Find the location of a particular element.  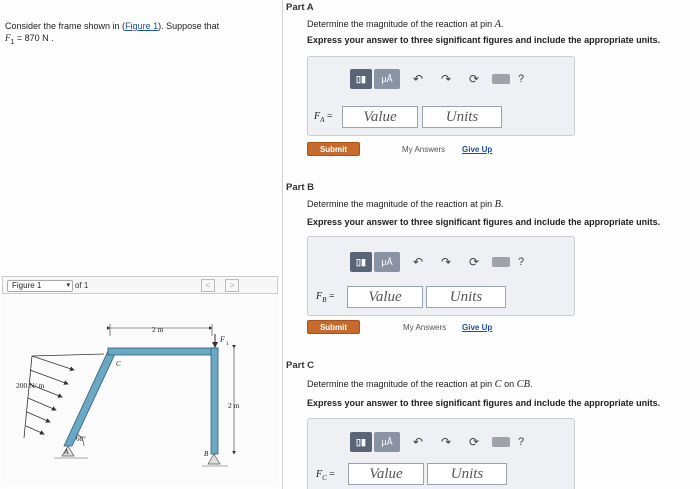

member-cb is located at coordinates (214, 401).